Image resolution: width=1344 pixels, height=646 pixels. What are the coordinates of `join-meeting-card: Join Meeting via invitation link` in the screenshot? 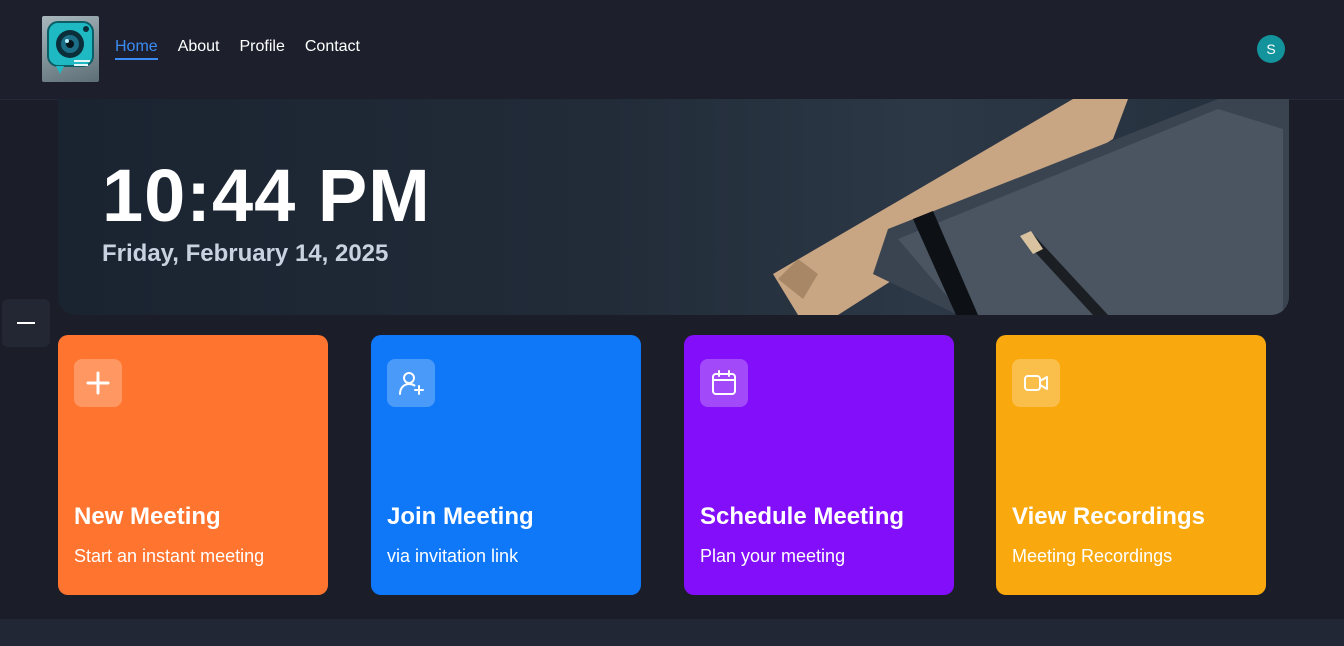 It's located at (506, 465).